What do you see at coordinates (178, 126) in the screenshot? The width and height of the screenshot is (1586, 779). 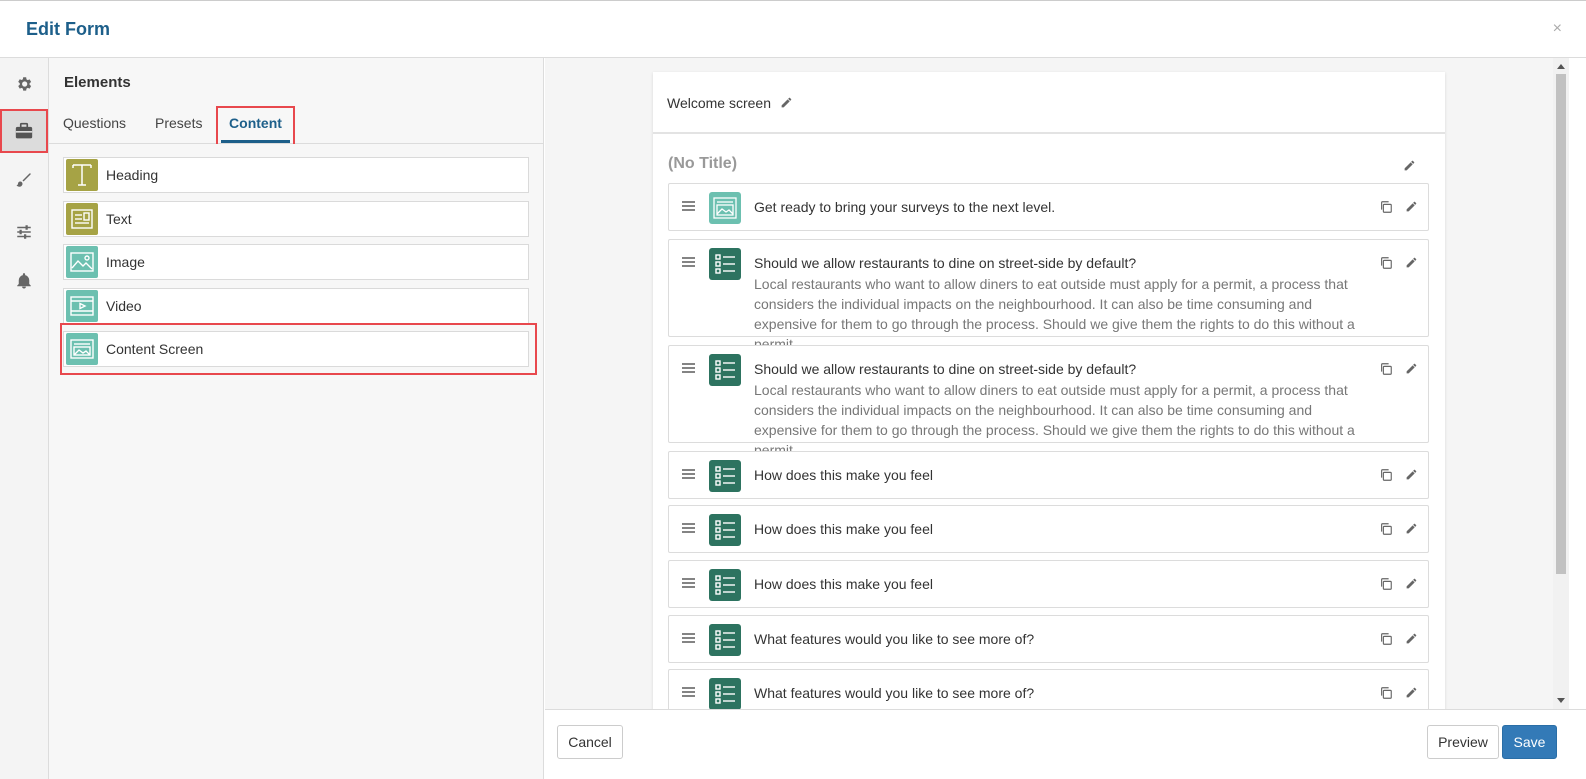 I see `tab-presets: Presets` at bounding box center [178, 126].